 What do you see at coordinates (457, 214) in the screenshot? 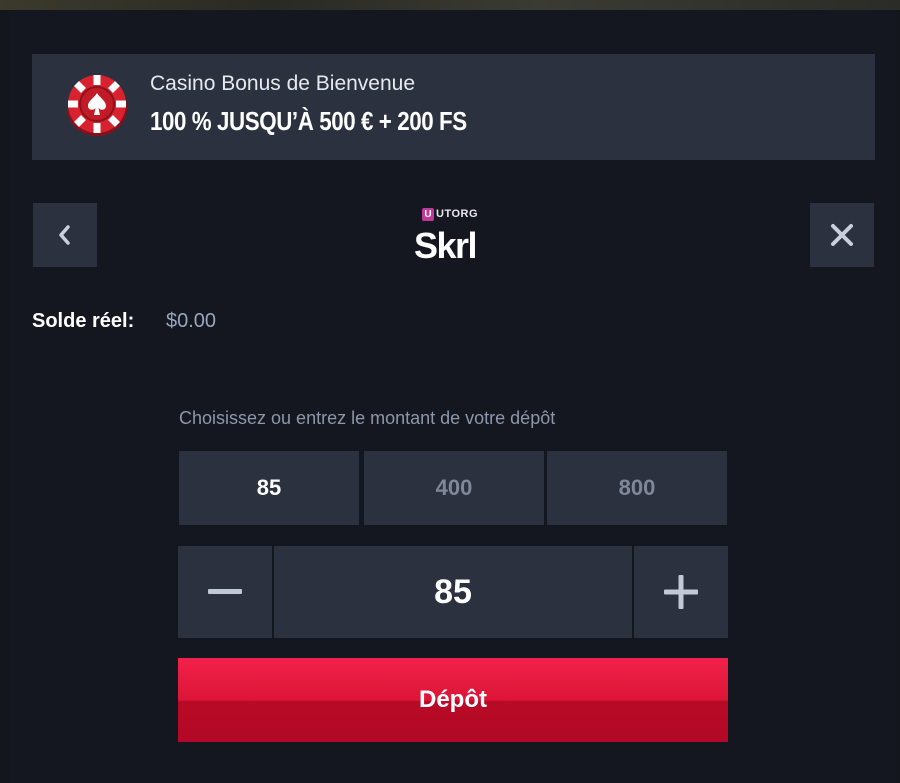
I see `provider-name: UTORG` at bounding box center [457, 214].